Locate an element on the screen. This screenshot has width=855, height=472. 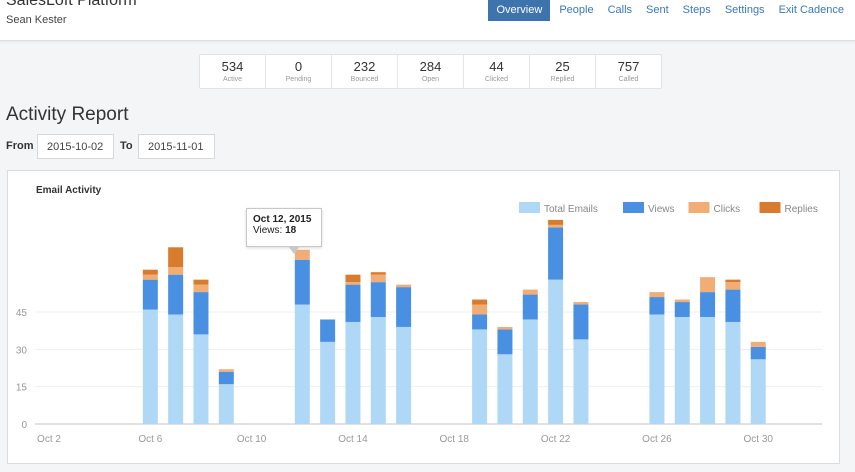
y-tick-label: 45 is located at coordinates (22, 313).